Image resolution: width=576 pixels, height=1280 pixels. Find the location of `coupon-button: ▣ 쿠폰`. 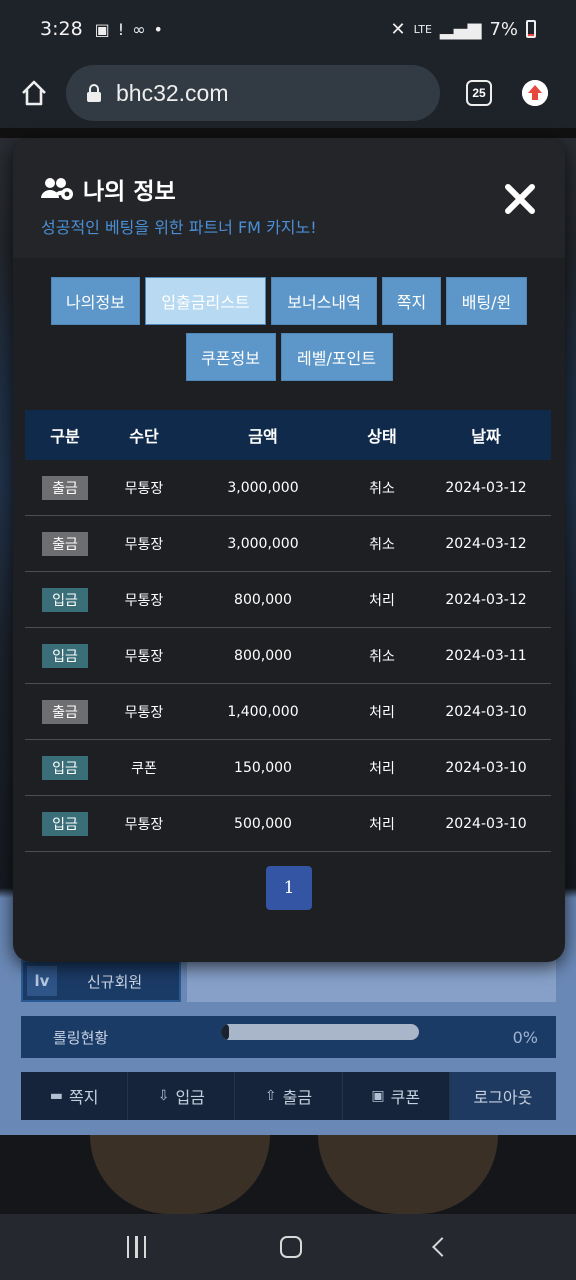

coupon-button: ▣ 쿠폰 is located at coordinates (396, 1096).